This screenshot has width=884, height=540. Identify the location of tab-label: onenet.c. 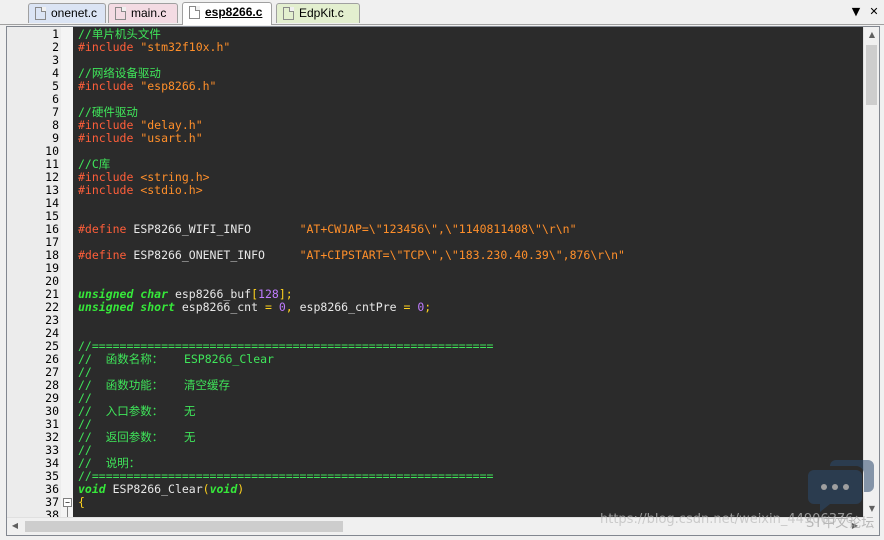
(74, 13).